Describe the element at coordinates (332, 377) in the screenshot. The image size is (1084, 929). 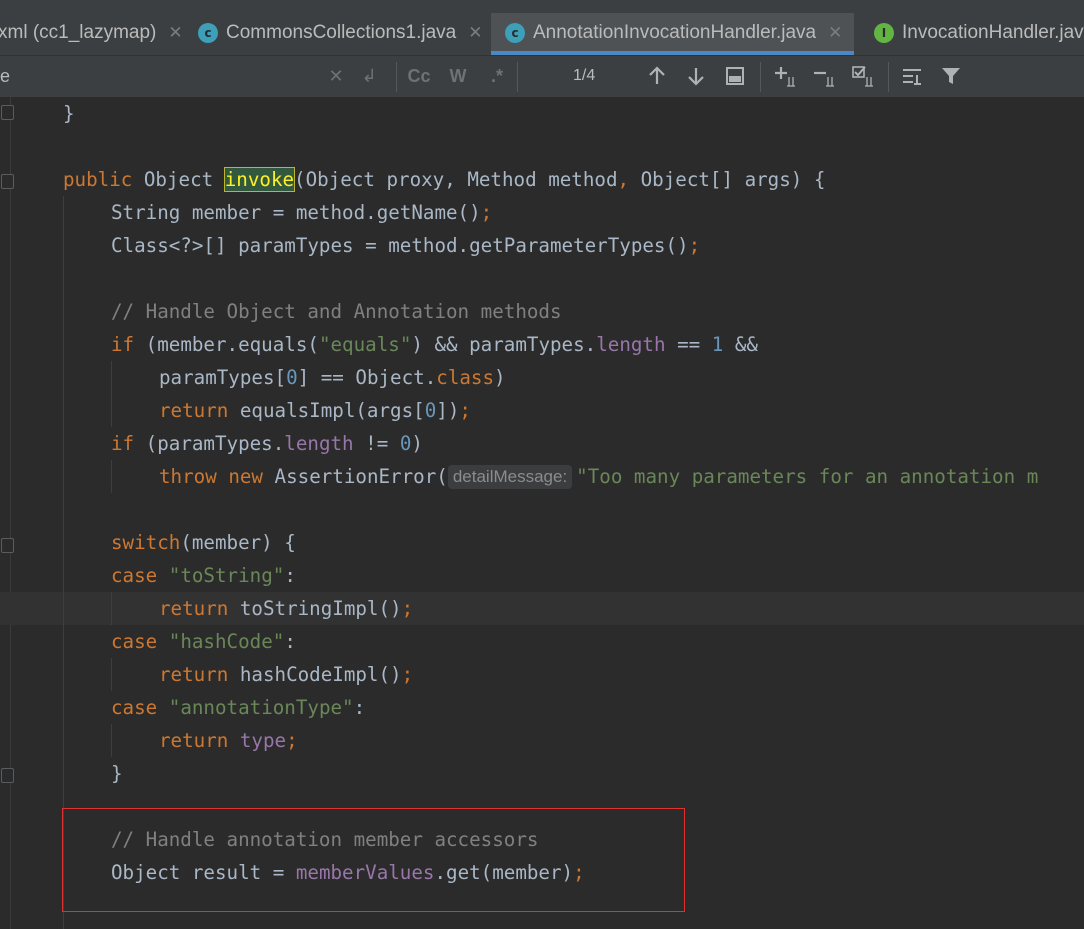
I see `code-line: paramTypes[0] == Object.class)` at that location.